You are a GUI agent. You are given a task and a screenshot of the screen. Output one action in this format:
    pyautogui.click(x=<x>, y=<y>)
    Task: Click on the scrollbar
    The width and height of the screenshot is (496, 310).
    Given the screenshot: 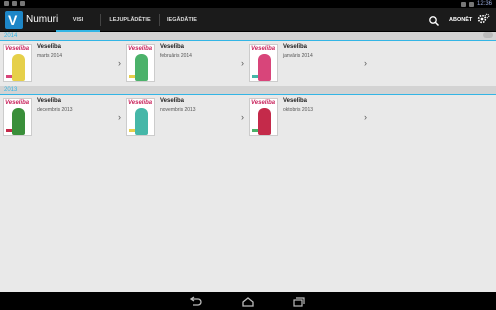 What is the action you would take?
    pyautogui.click(x=488, y=35)
    